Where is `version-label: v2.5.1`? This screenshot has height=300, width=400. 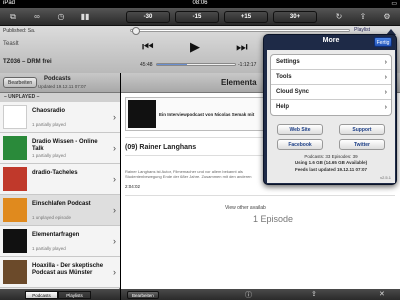 version-label: v2.5.1 is located at coordinates (385, 177).